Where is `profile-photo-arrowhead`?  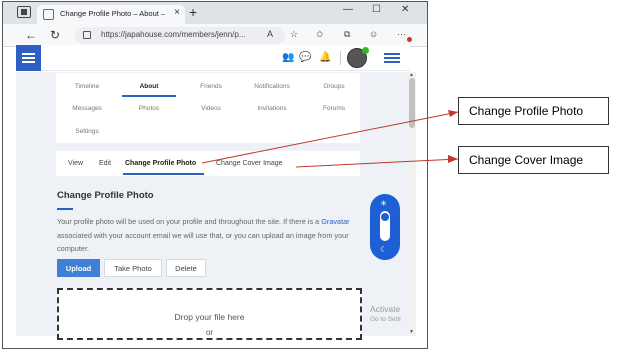
profile-photo-arrowhead is located at coordinates (453, 113).